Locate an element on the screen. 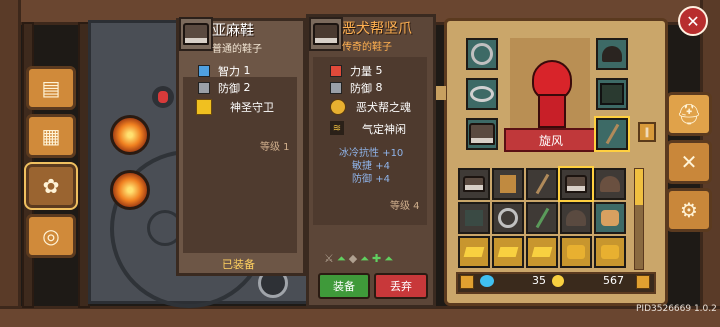  tab-quest-book: ▤ is located at coordinates (51, 88).